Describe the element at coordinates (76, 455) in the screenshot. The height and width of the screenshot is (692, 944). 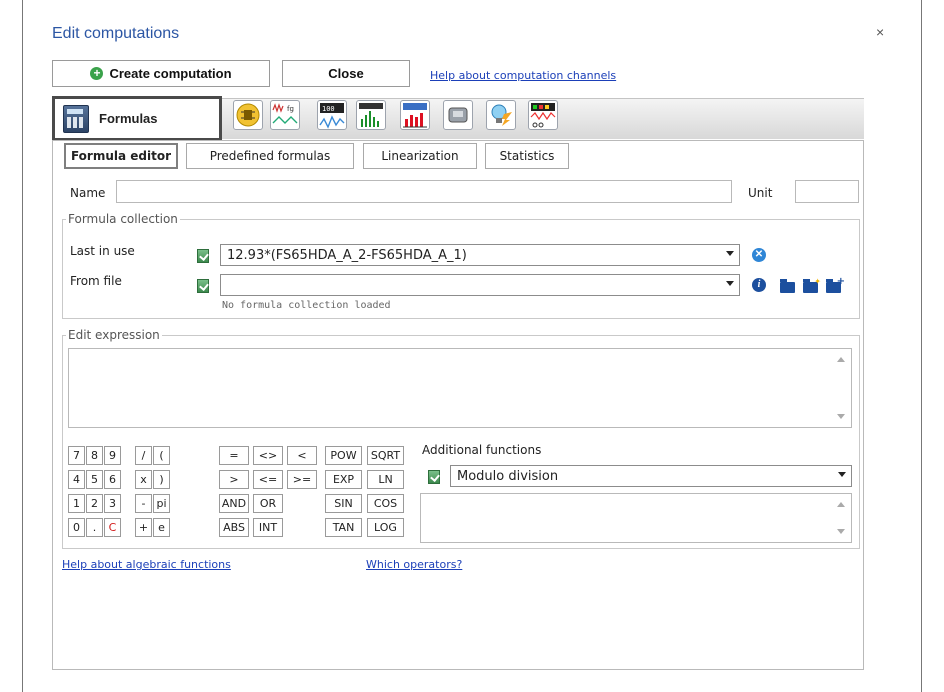
I see `keypad-key: 7` at that location.